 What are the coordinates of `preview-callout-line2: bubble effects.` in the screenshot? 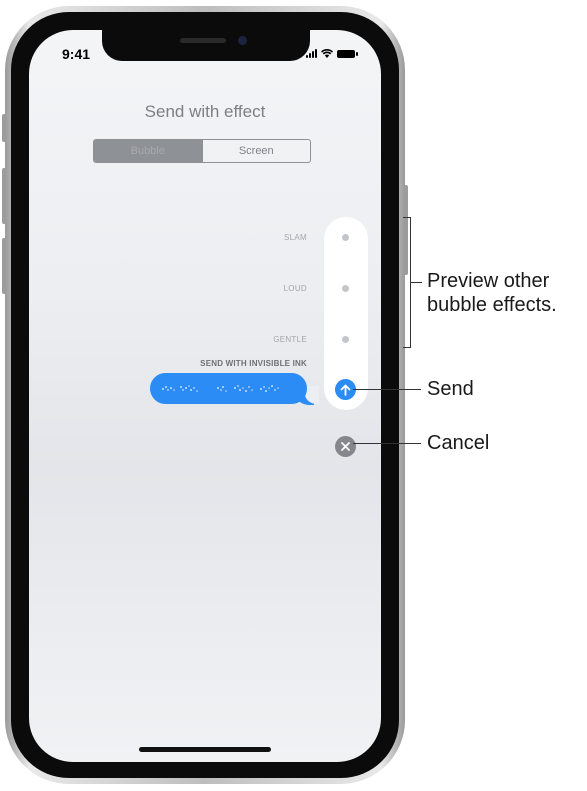 It's located at (492, 305).